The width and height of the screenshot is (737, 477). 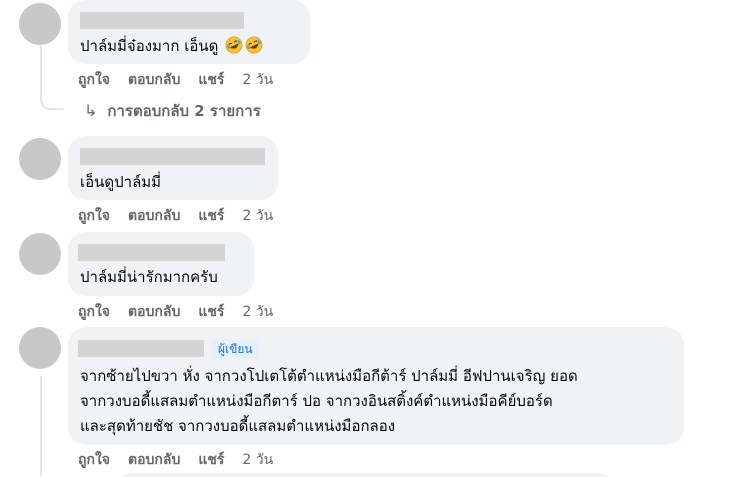 I want to click on comment-text: เอ็นดูปาล์มมี่, so click(x=121, y=182).